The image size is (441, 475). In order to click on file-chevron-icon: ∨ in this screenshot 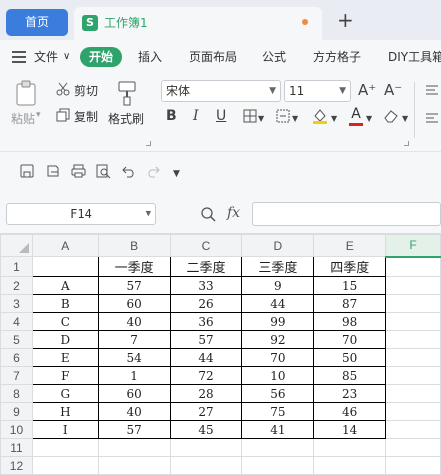, I will do `click(66, 57)`.